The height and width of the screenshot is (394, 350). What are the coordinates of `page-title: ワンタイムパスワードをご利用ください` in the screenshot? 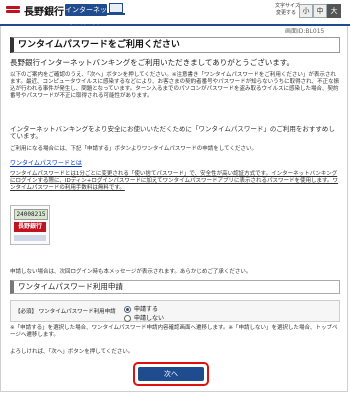 It's located at (175, 45).